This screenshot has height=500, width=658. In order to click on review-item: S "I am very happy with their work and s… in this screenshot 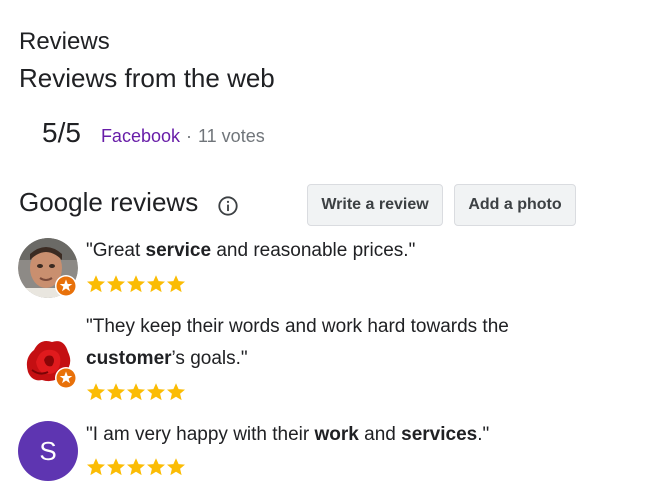, I will do `click(333, 452)`.